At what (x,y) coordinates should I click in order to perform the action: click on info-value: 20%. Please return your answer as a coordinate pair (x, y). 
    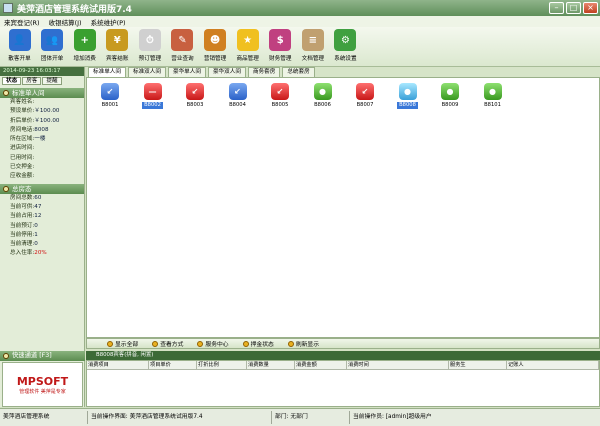
    Looking at the image, I should click on (40, 253).